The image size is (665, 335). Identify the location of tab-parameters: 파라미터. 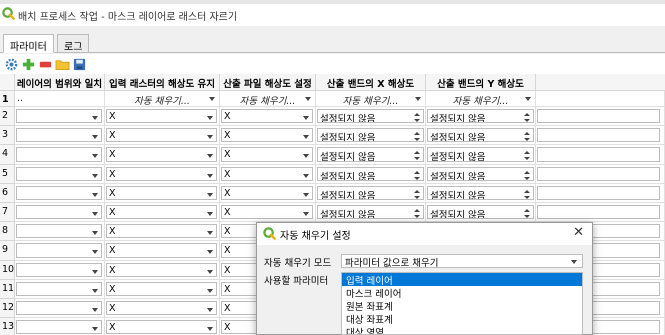
(28, 43).